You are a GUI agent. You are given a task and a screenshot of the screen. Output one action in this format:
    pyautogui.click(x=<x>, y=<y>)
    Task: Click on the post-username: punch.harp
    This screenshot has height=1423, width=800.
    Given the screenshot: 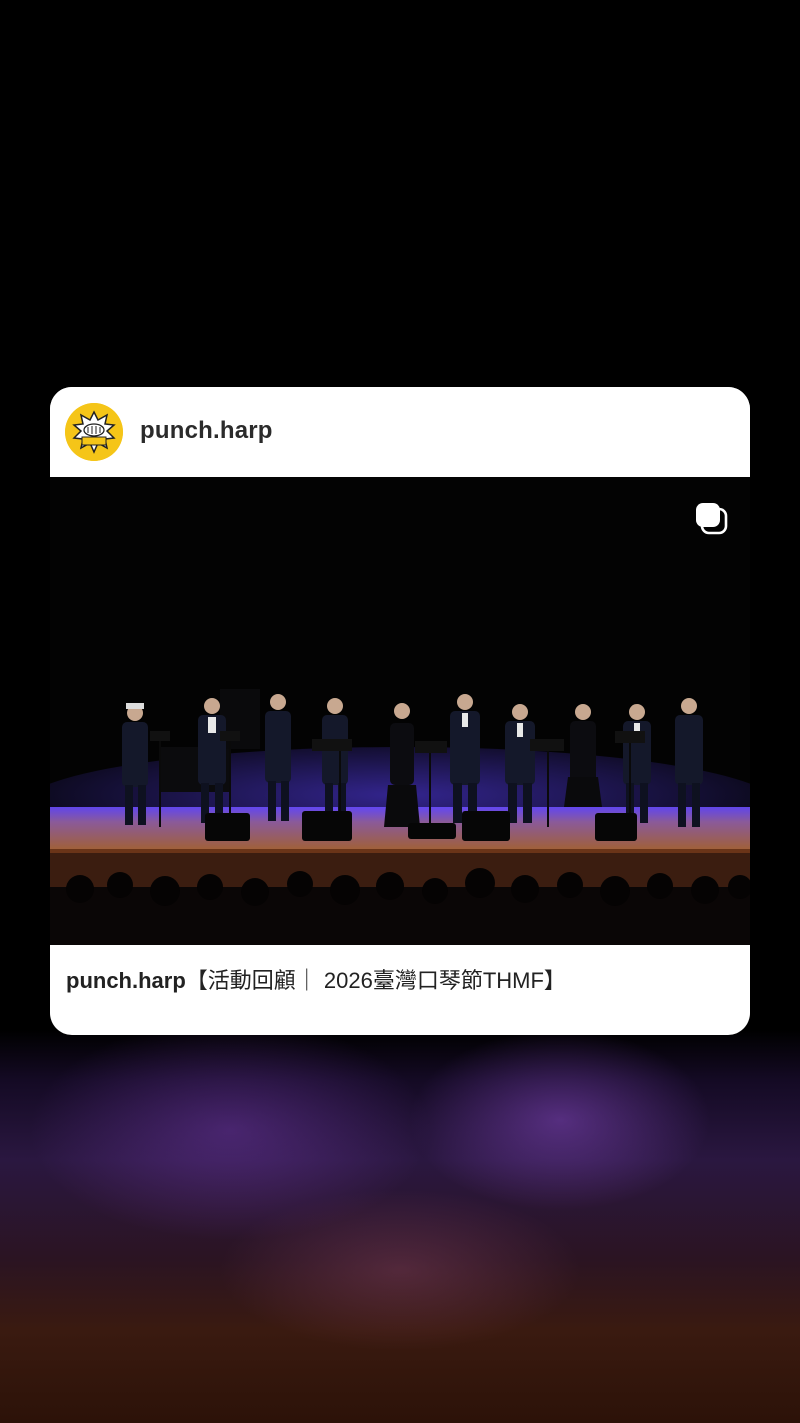 What is the action you would take?
    pyautogui.click(x=206, y=431)
    